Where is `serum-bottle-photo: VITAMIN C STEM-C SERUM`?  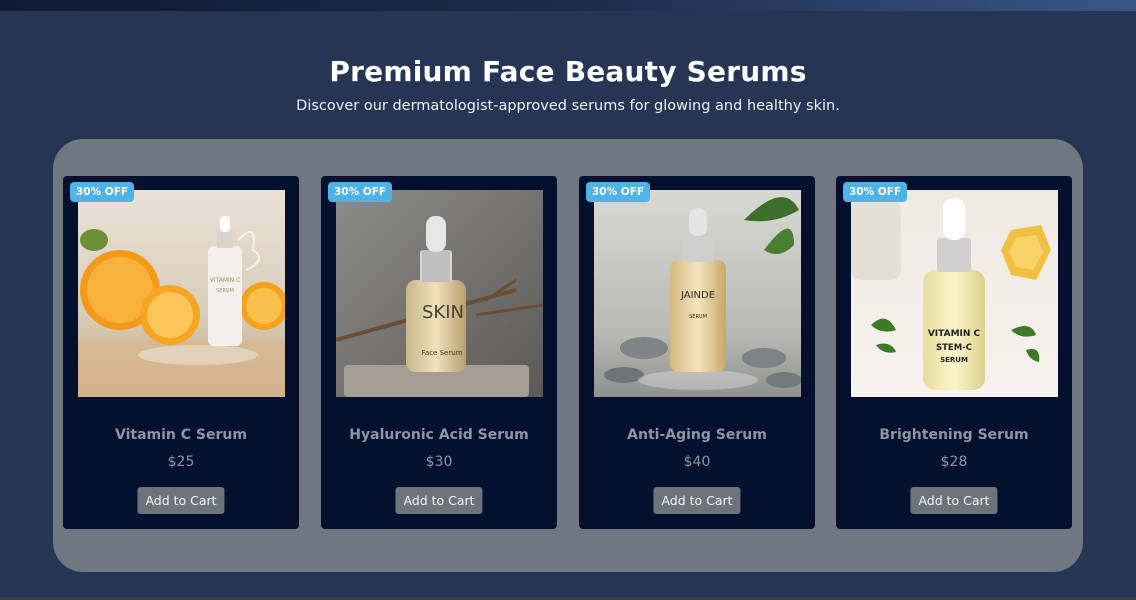
serum-bottle-photo: VITAMIN C STEM-C SERUM is located at coordinates (954, 293).